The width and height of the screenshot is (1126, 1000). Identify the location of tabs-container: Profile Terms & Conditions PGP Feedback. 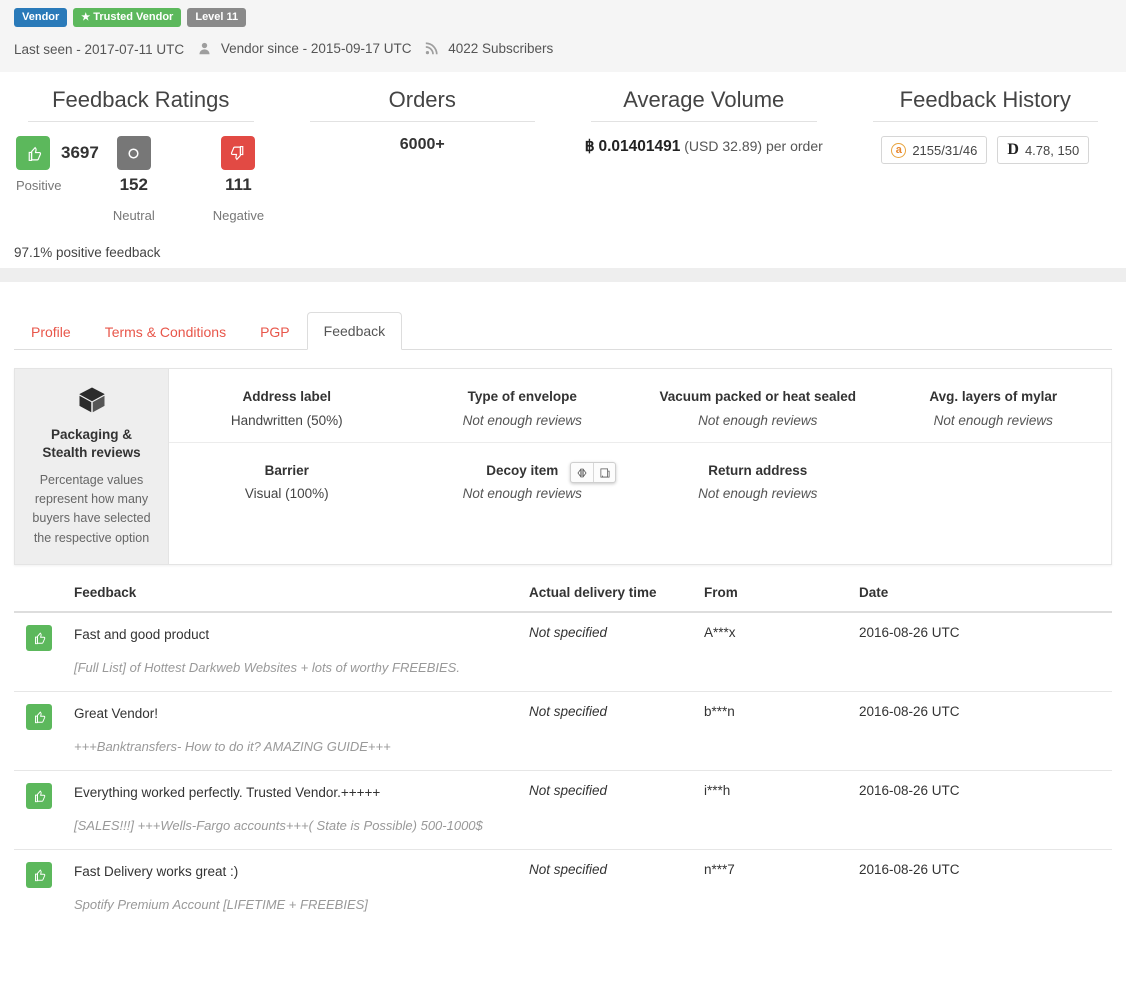
(563, 316).